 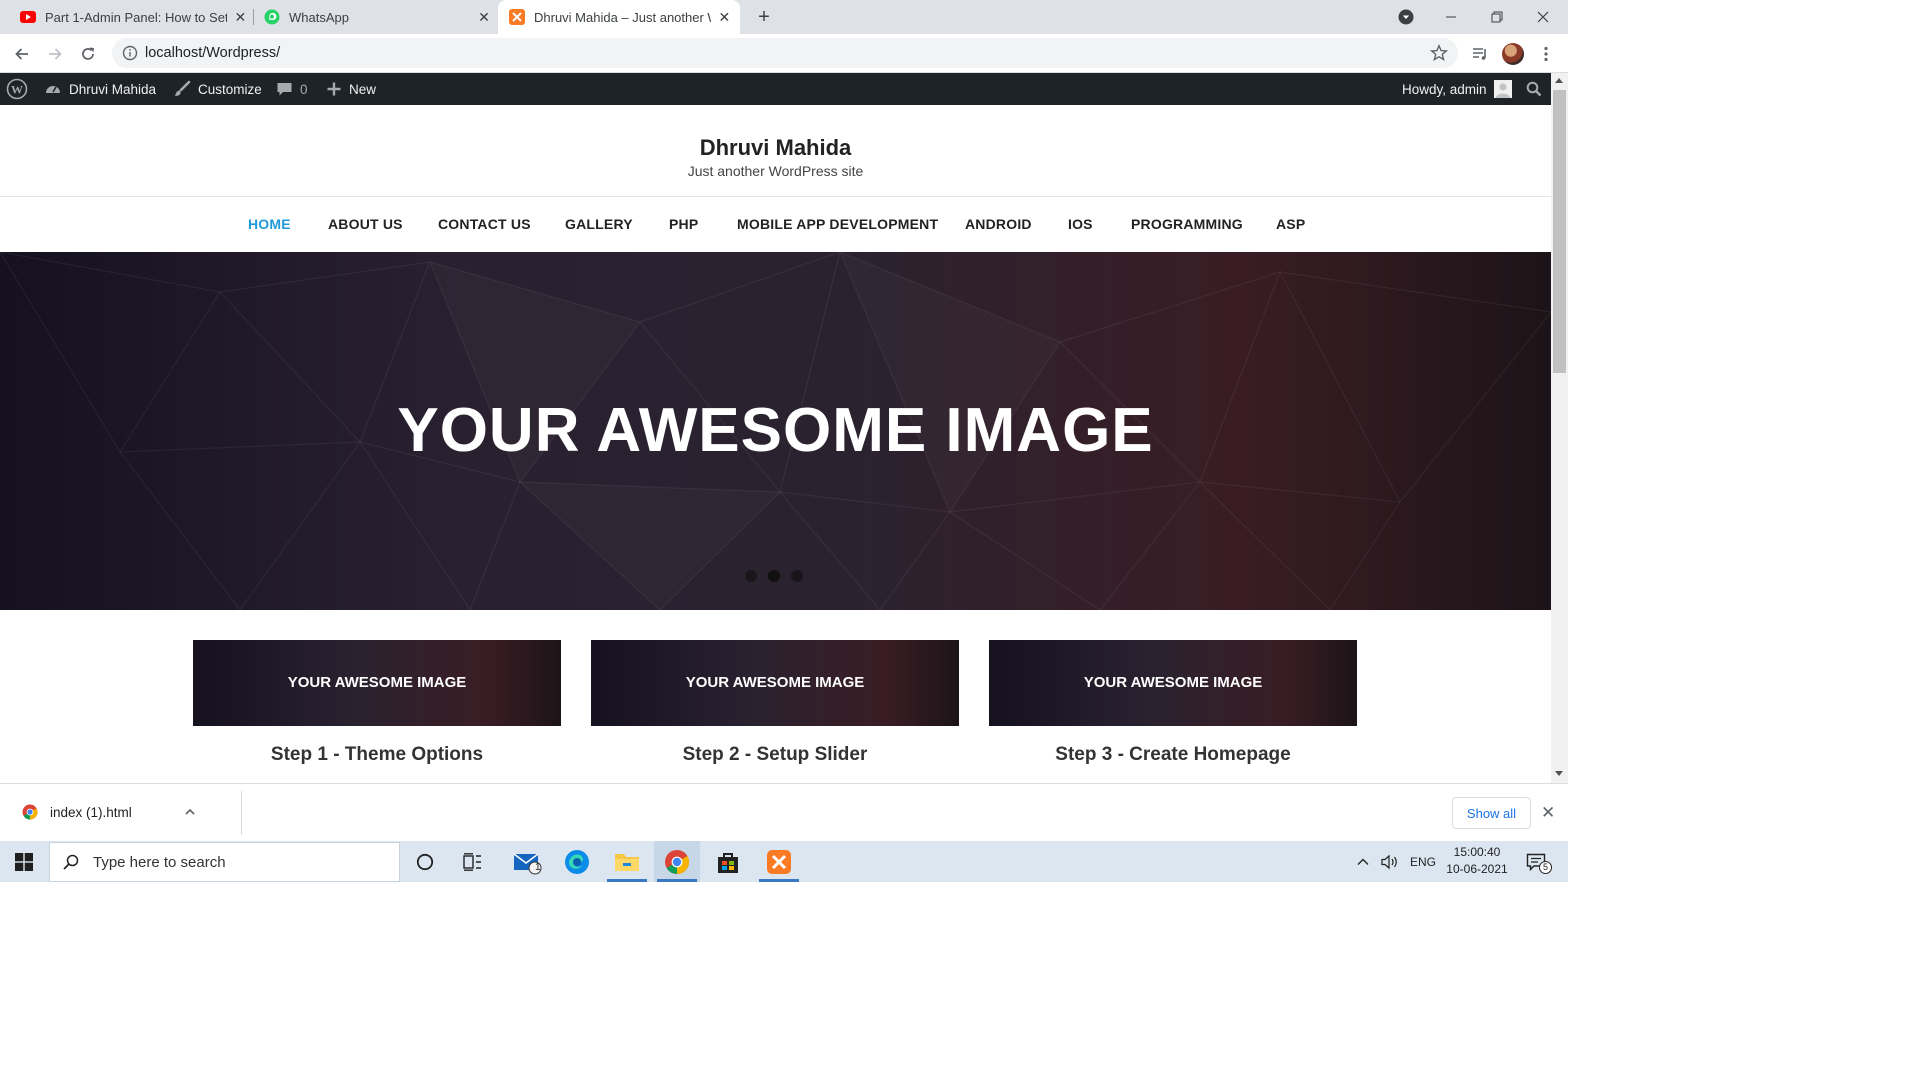 What do you see at coordinates (1080, 224) in the screenshot?
I see `nav-ios: IOS` at bounding box center [1080, 224].